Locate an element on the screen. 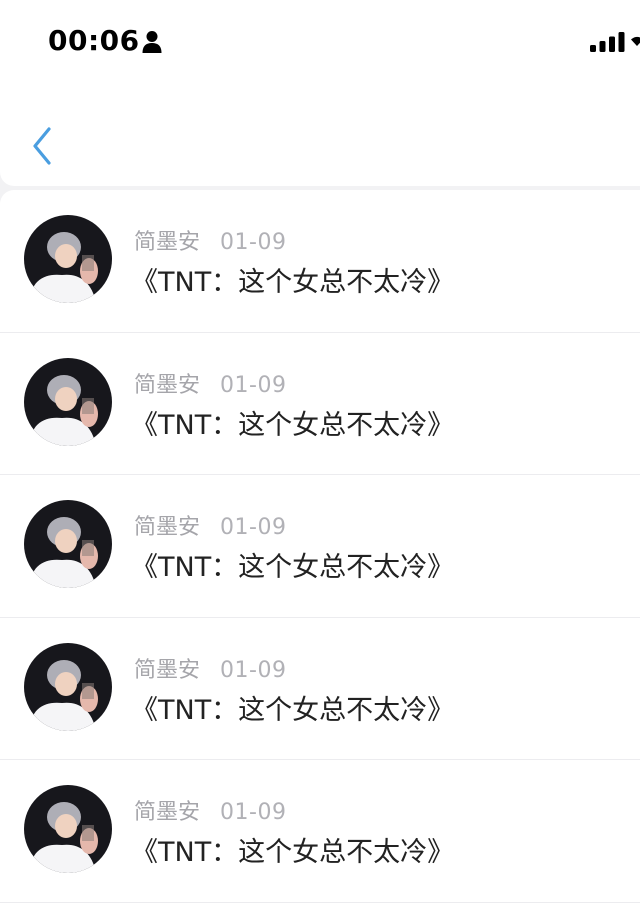  status-time: 00:06 is located at coordinates (94, 40).